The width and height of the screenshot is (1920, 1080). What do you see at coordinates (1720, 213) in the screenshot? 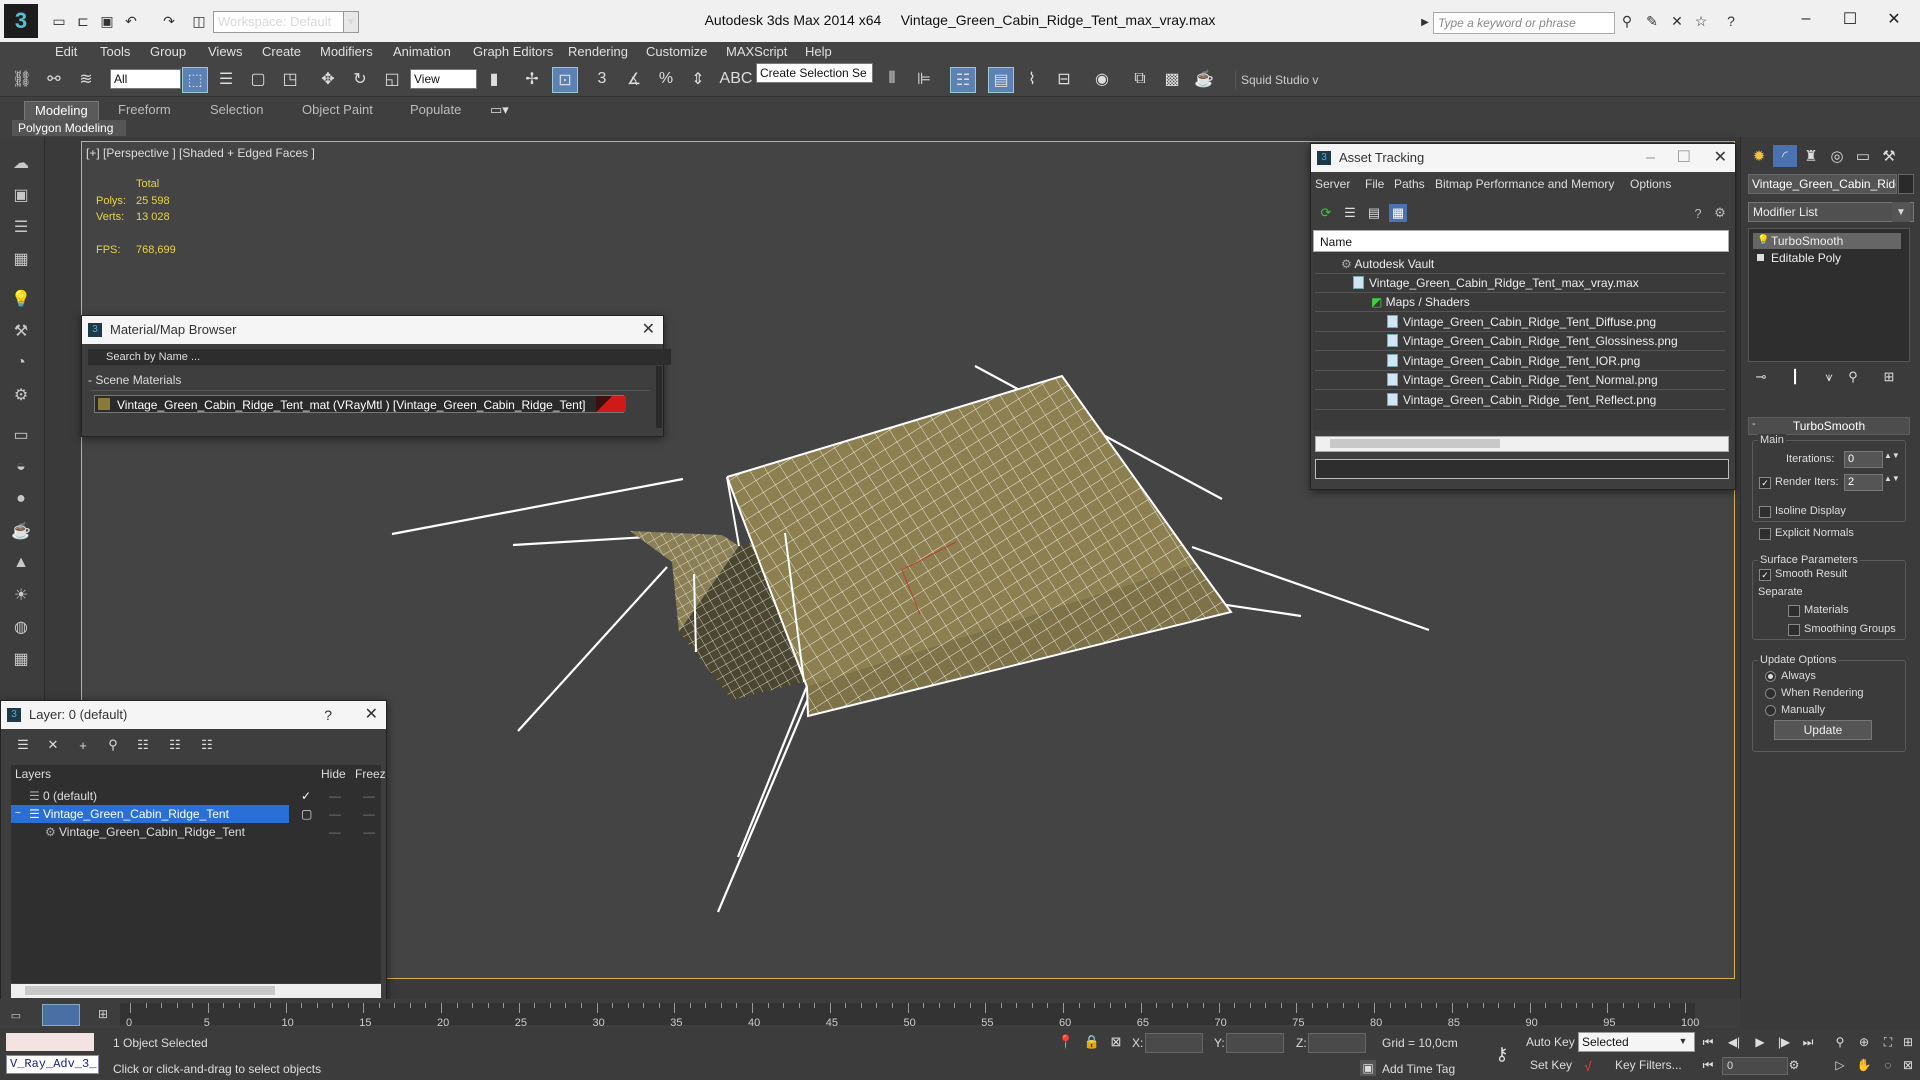
I see `settings-icon: ⚙` at bounding box center [1720, 213].